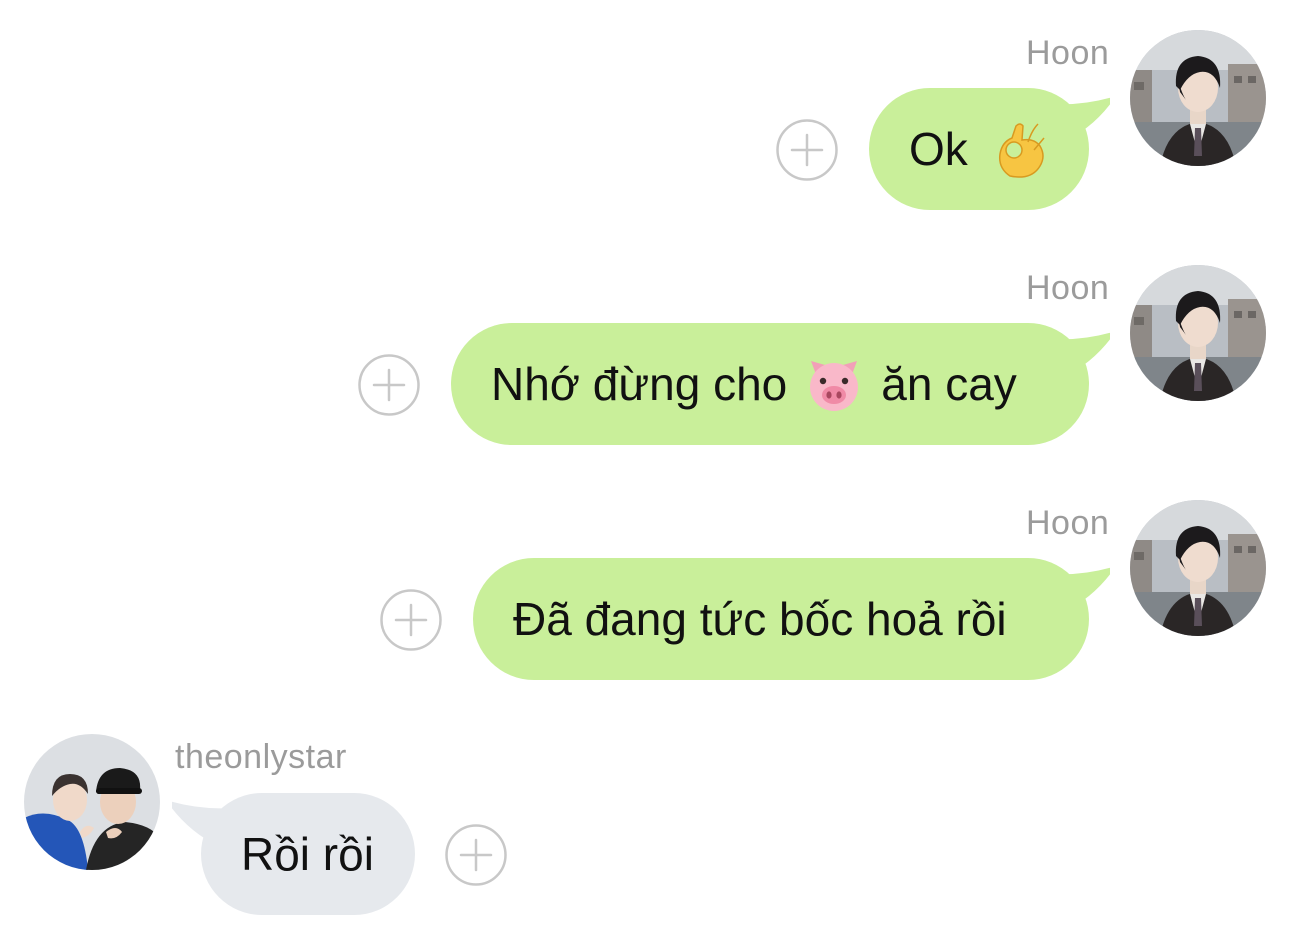 The height and width of the screenshot is (933, 1290). Describe the element at coordinates (834, 384) in the screenshot. I see `pig-face-emoji` at that location.